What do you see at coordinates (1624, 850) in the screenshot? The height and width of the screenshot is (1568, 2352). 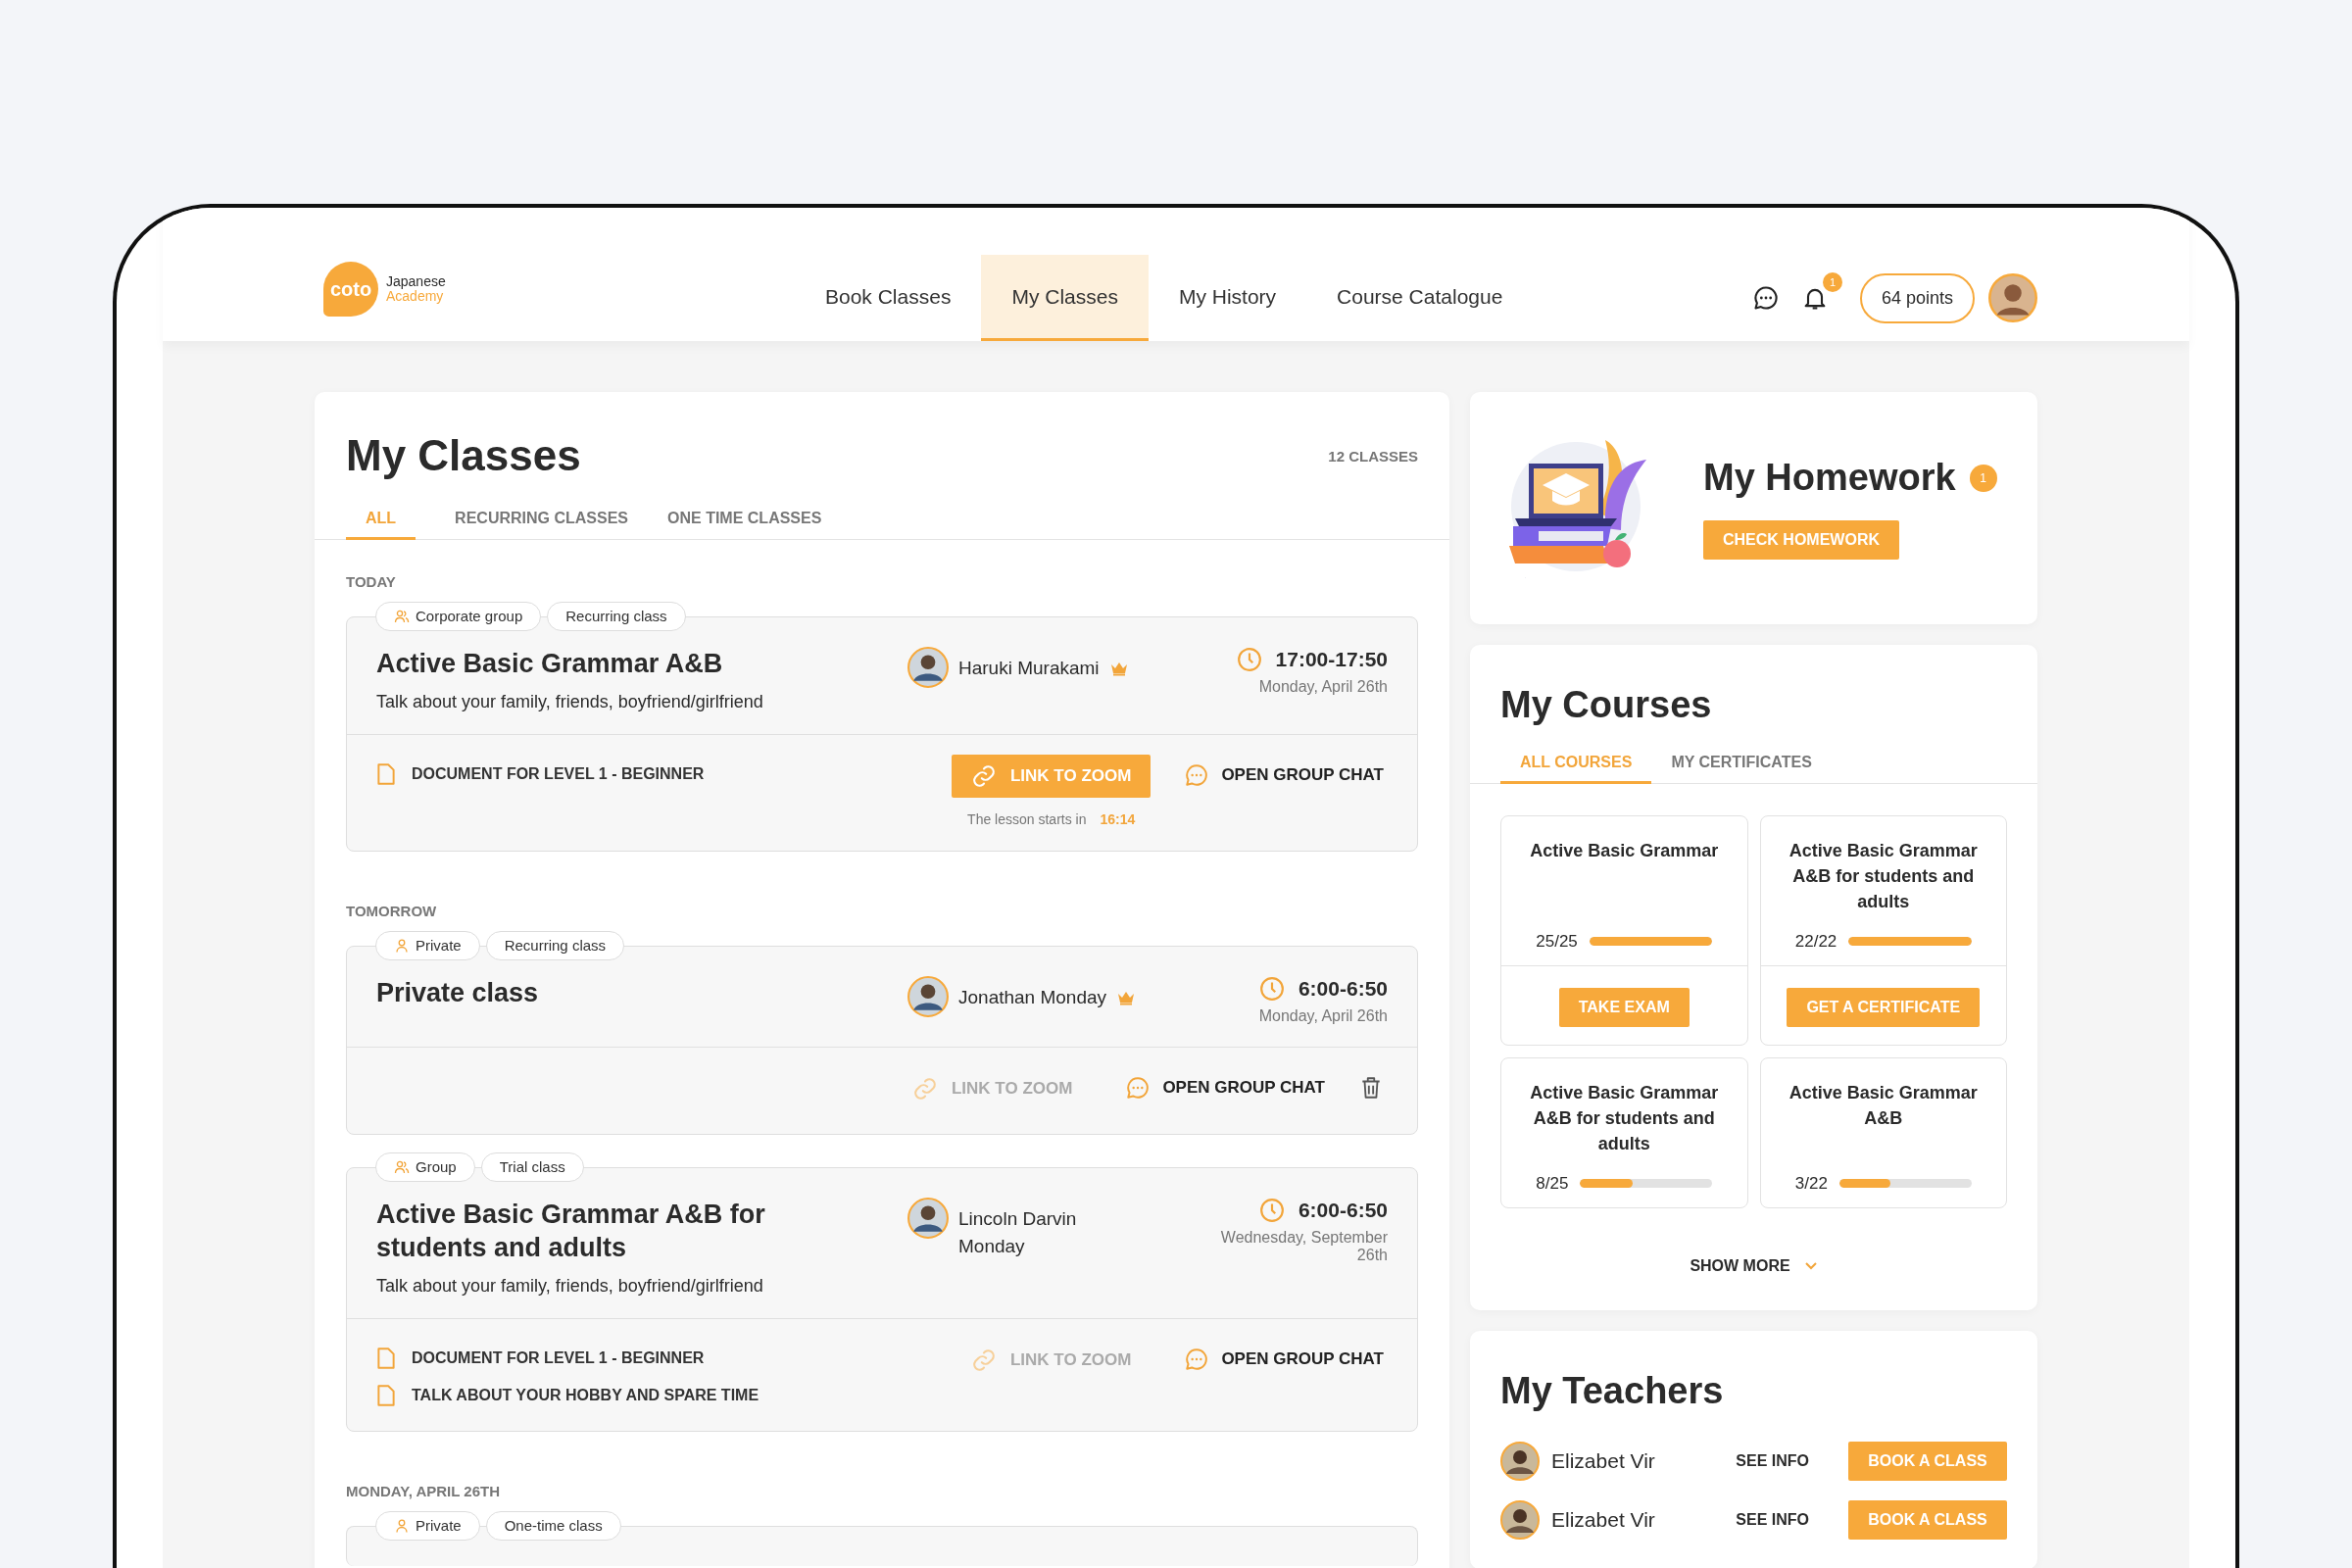 I see `course-title: Active Basic Grammar` at bounding box center [1624, 850].